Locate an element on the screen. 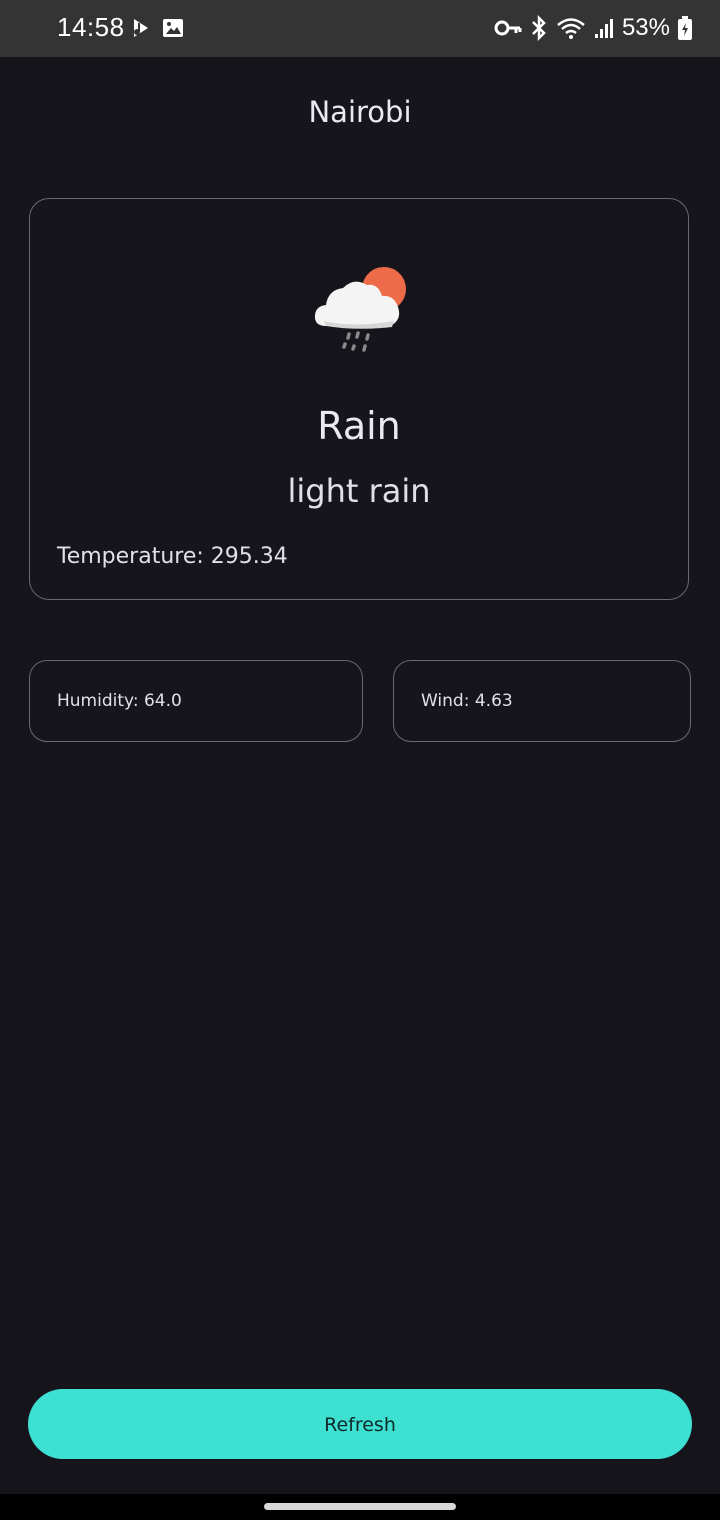 This screenshot has width=720, height=1520. weather-condition: Rain is located at coordinates (359, 426).